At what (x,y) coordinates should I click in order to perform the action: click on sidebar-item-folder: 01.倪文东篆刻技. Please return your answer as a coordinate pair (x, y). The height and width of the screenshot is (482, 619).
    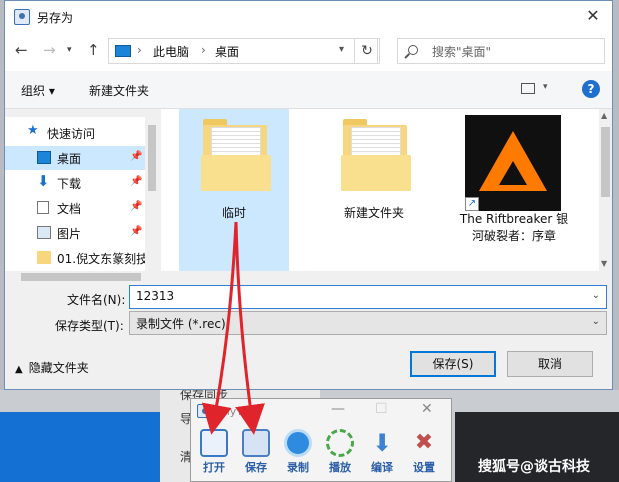
    Looking at the image, I should click on (77, 258).